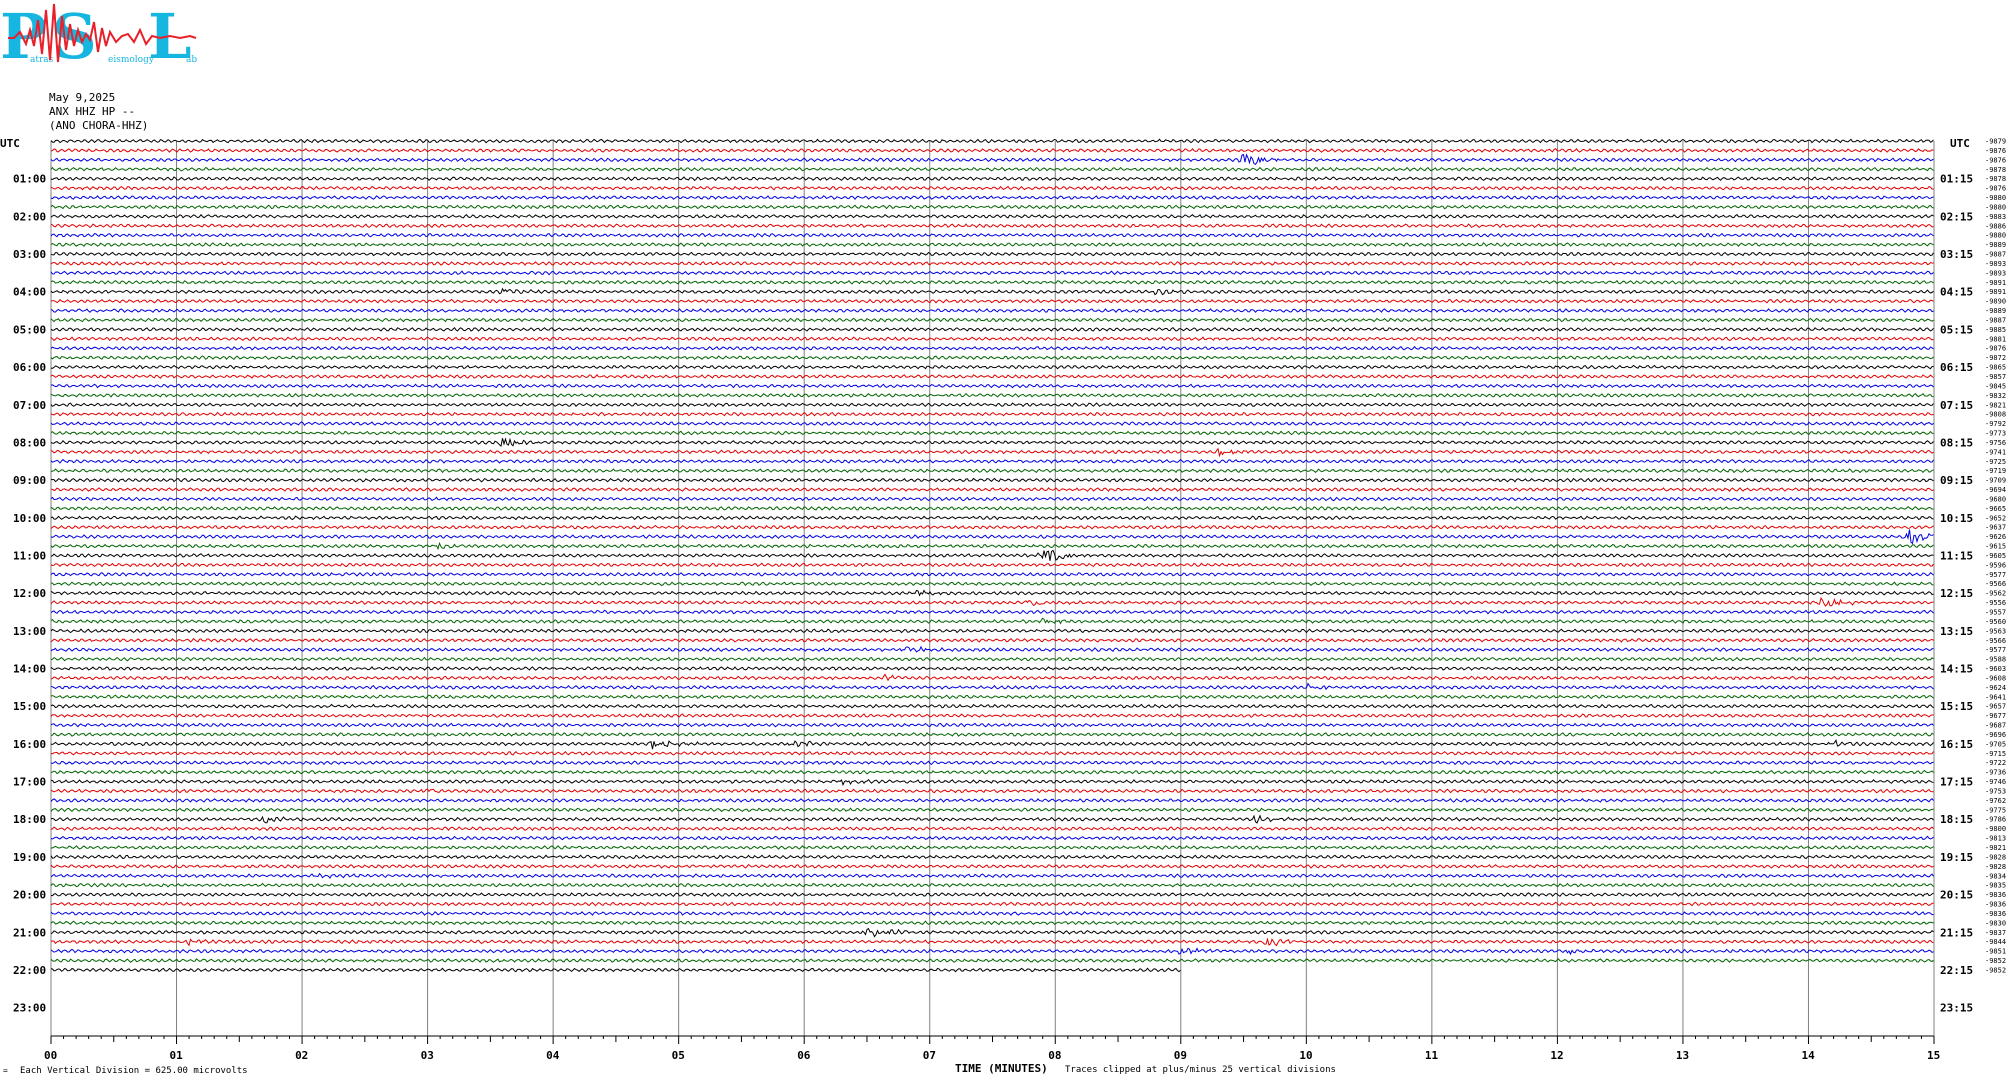 The height and width of the screenshot is (1080, 2010). What do you see at coordinates (1995, 528) in the screenshot?
I see `trace-offset-label: -9637` at bounding box center [1995, 528].